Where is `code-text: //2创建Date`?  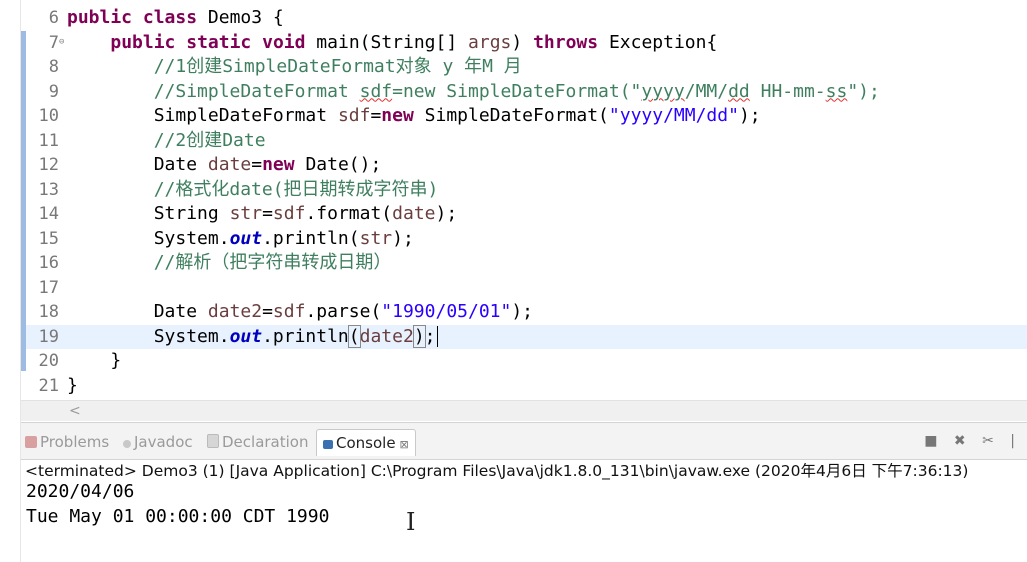 code-text: //2创建Date is located at coordinates (166, 141).